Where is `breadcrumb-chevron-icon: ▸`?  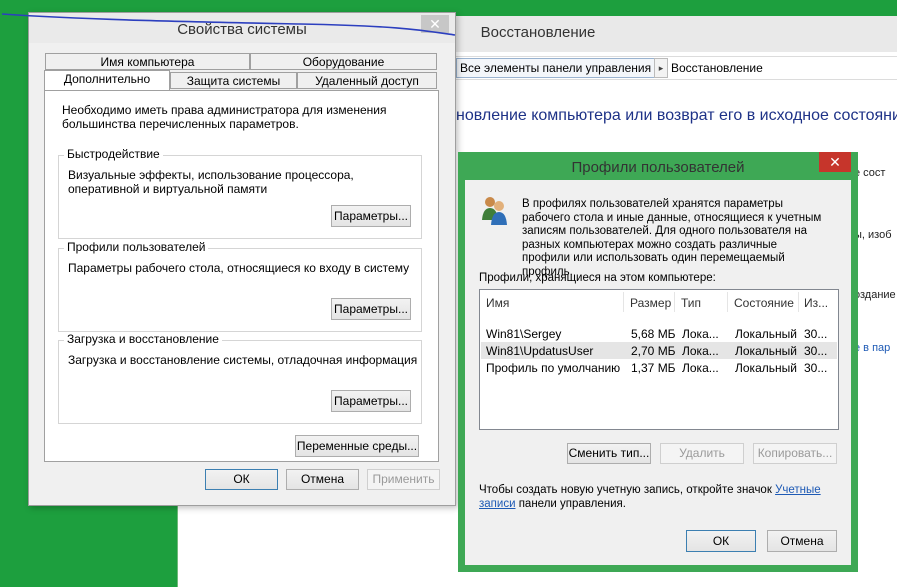
breadcrumb-chevron-icon: ▸ is located at coordinates (661, 68).